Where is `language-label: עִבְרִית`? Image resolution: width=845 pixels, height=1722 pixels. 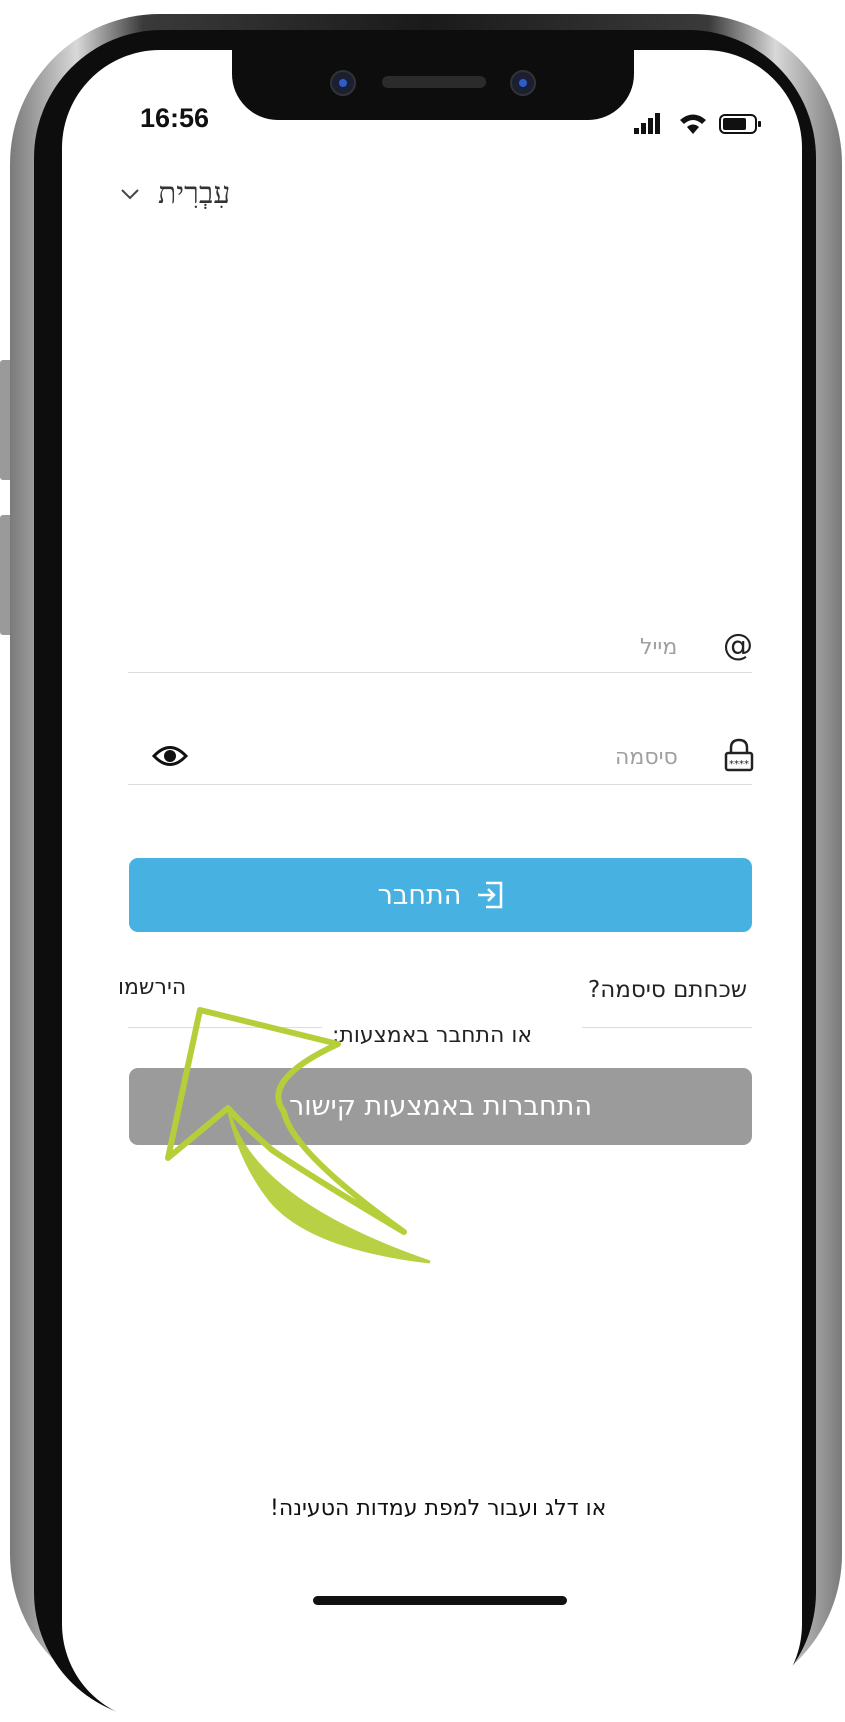
language-label: עִבְרִית is located at coordinates (194, 193).